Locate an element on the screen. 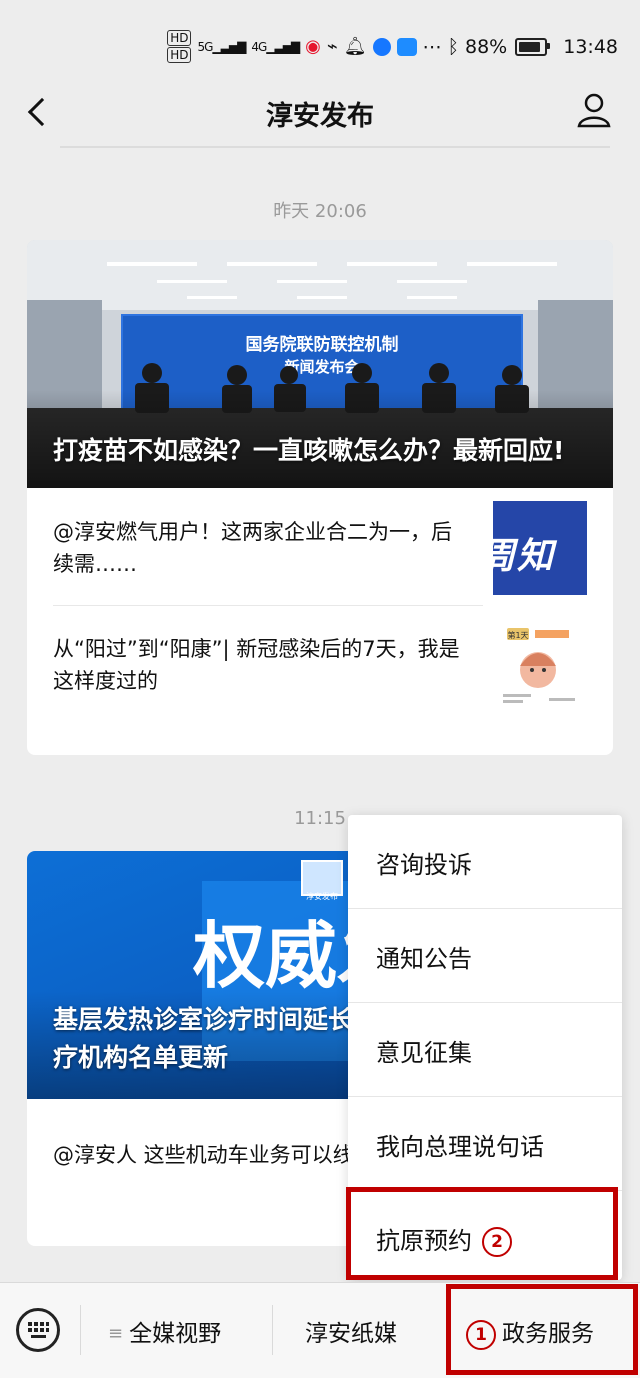  banner-line1: 国务院联防联控机制 is located at coordinates (322, 344).